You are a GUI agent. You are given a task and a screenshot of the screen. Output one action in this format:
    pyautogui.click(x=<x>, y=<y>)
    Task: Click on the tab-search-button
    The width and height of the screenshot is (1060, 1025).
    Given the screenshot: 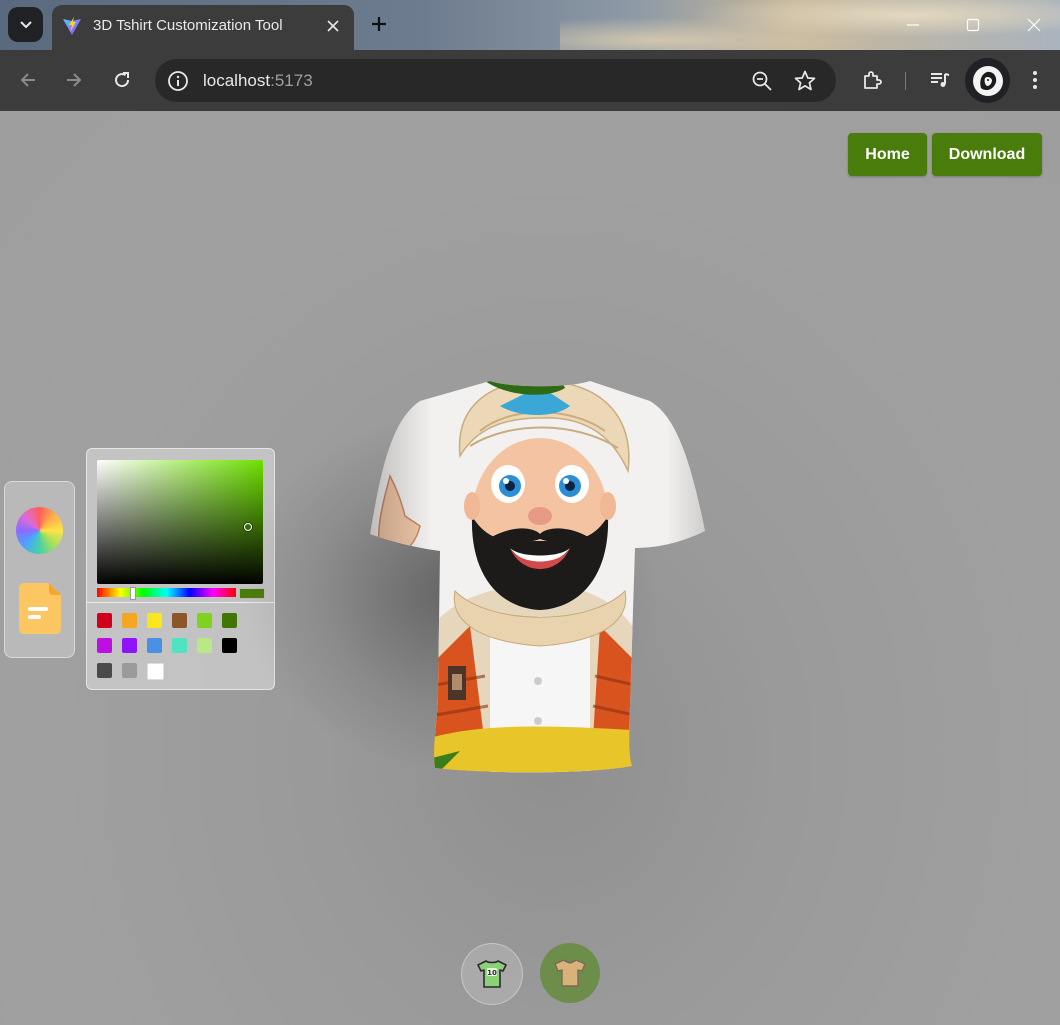 What is the action you would take?
    pyautogui.click(x=25, y=24)
    